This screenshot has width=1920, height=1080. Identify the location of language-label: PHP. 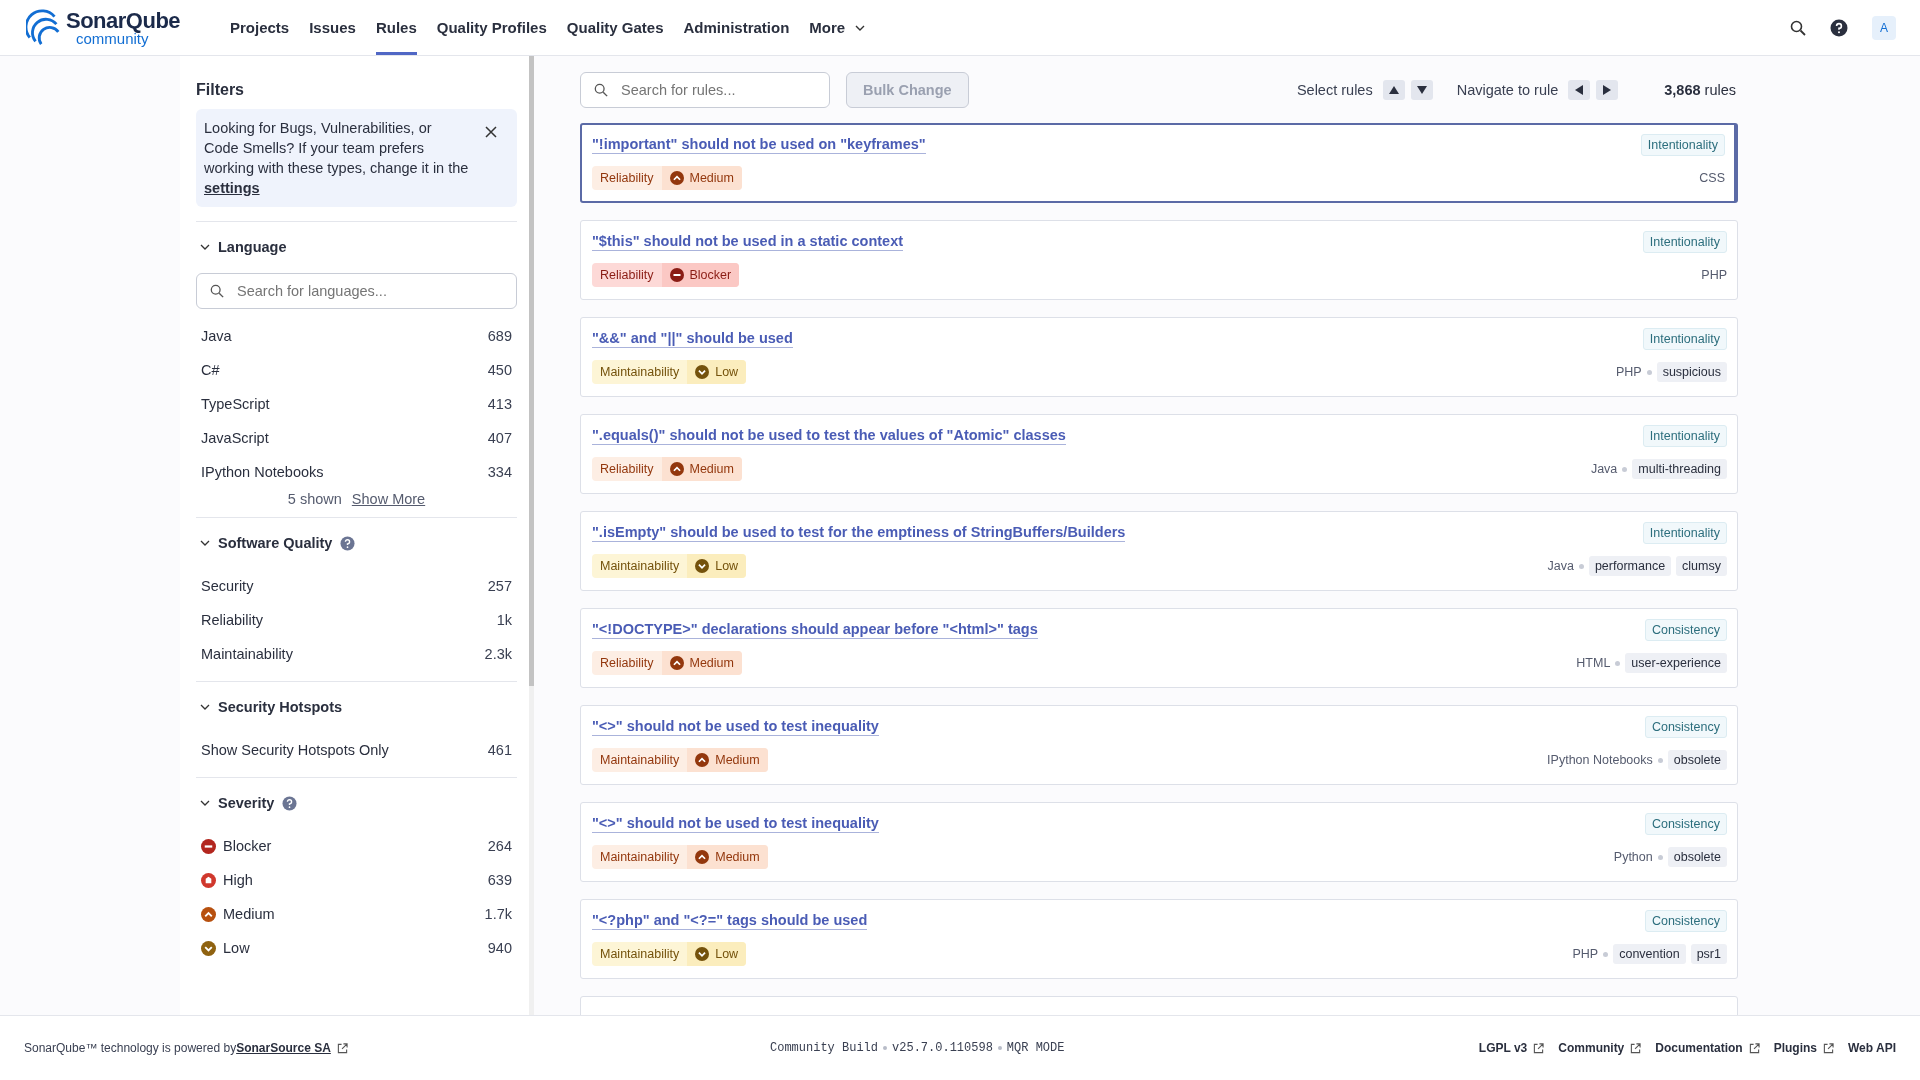
(1628, 372).